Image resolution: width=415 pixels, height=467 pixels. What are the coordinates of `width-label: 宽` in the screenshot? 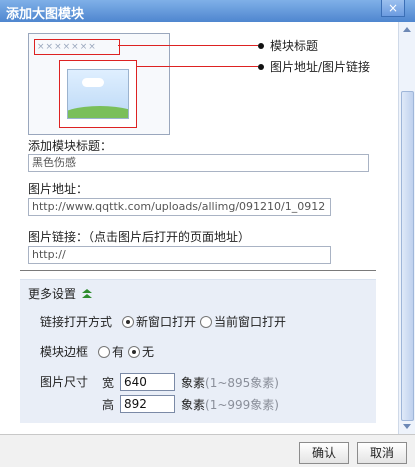 It's located at (108, 382).